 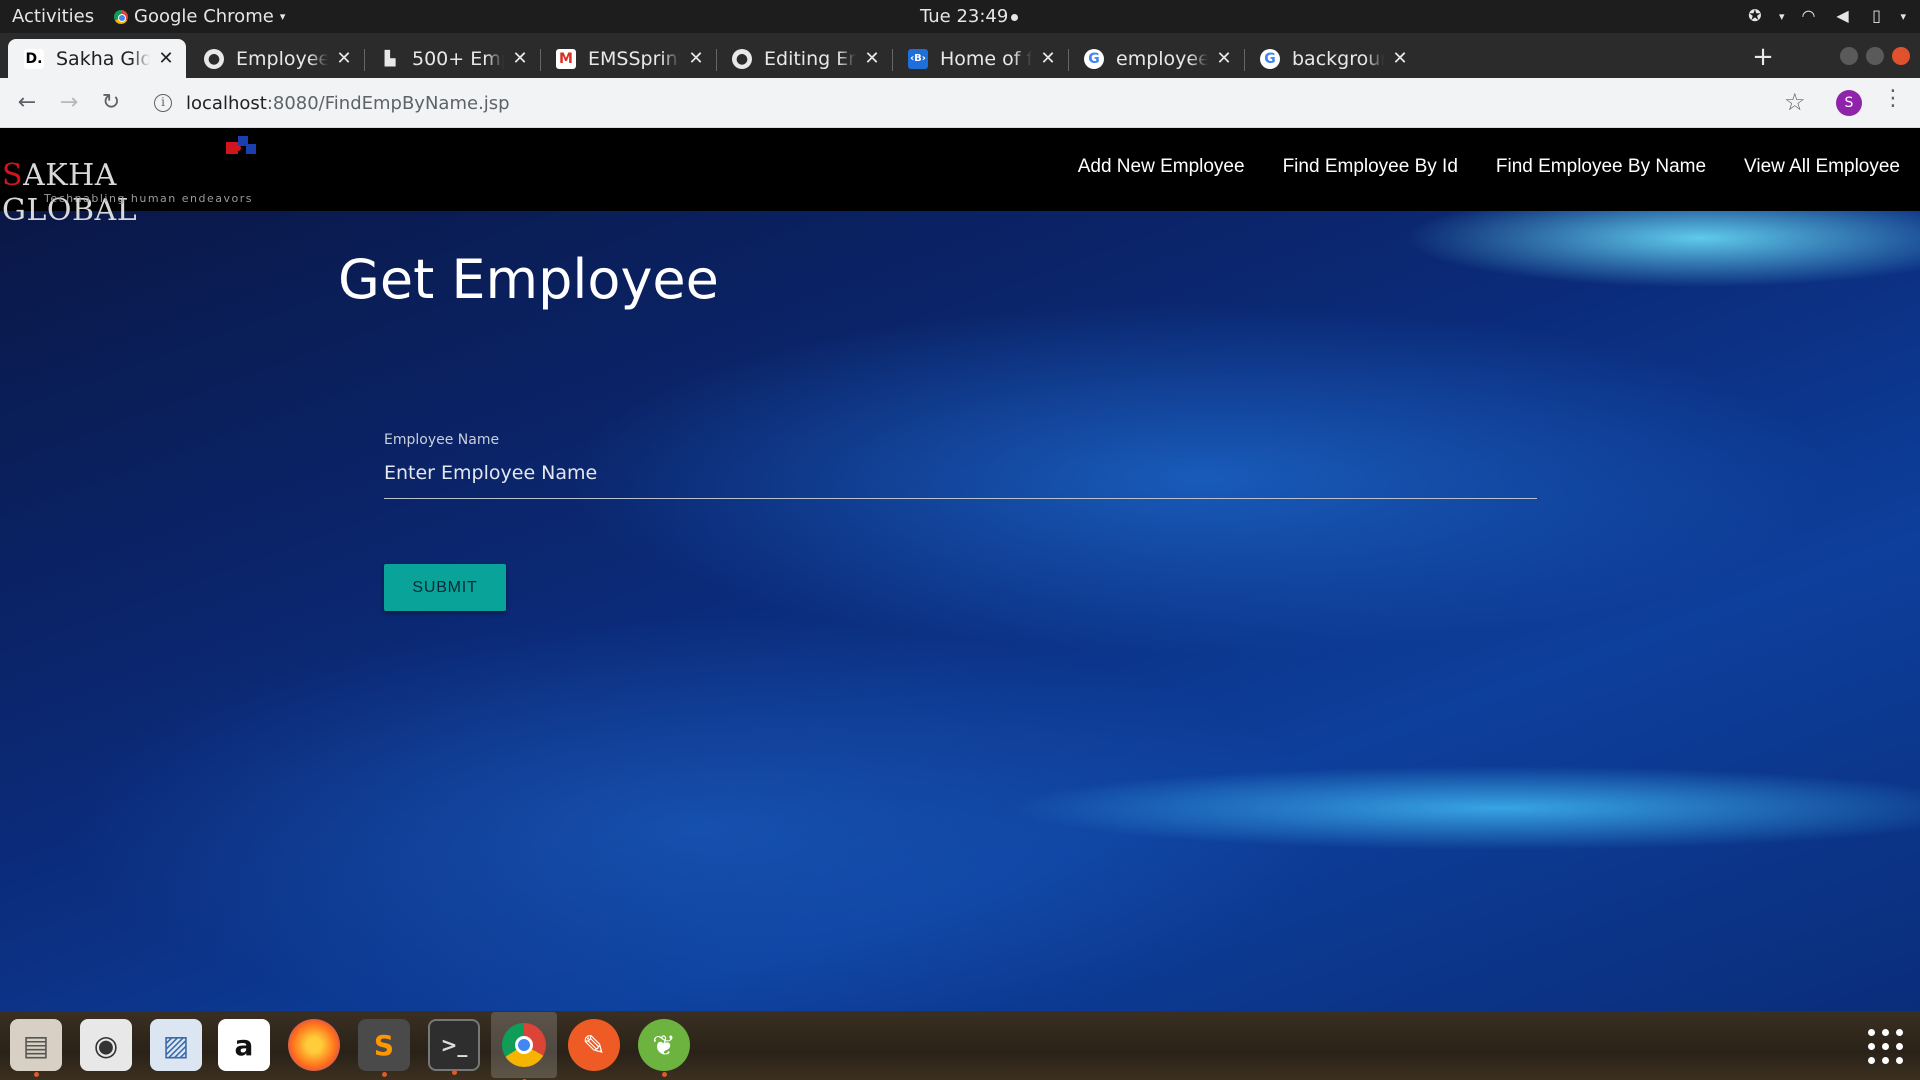 I want to click on clock-text: Tue 23:49, so click(x=964, y=16).